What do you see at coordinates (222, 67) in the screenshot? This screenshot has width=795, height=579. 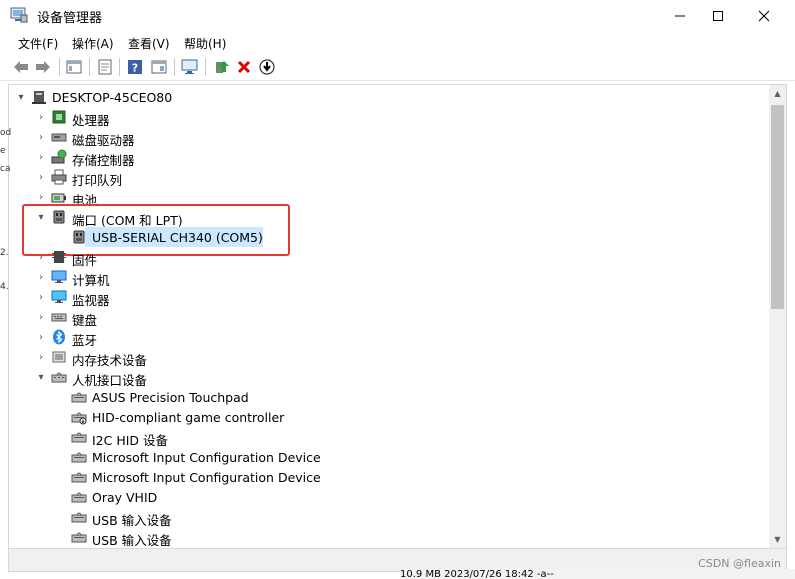 I see `update-driver-button` at bounding box center [222, 67].